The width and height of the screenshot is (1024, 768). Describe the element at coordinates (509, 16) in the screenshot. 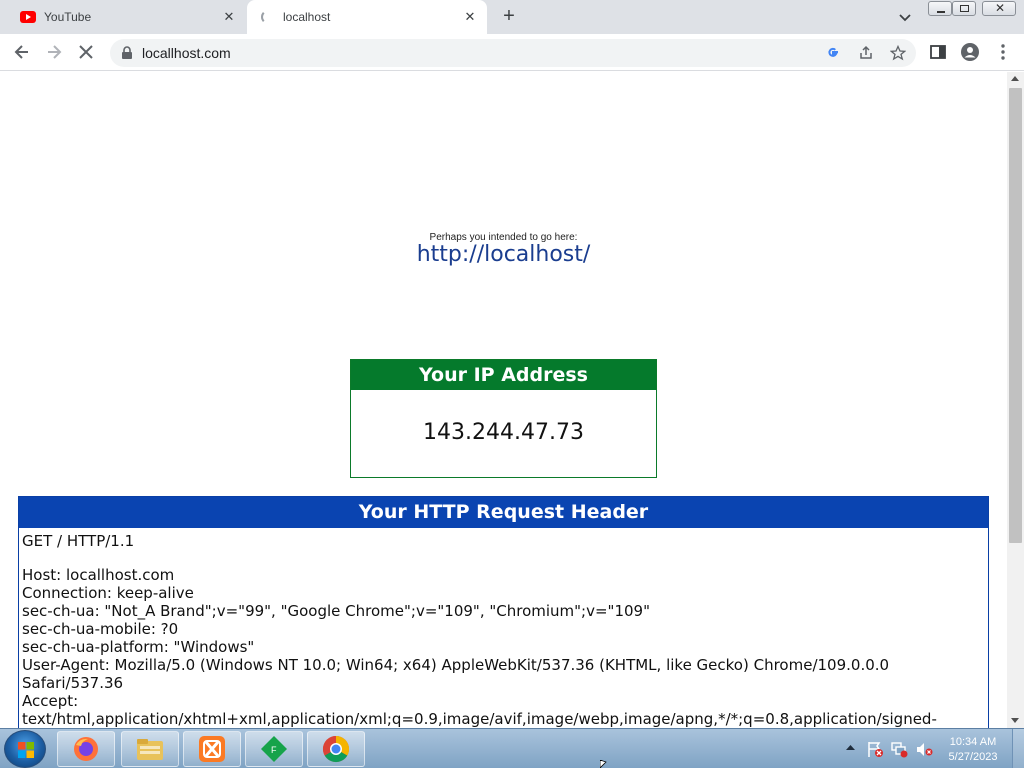

I see `new-tab-button: +` at that location.